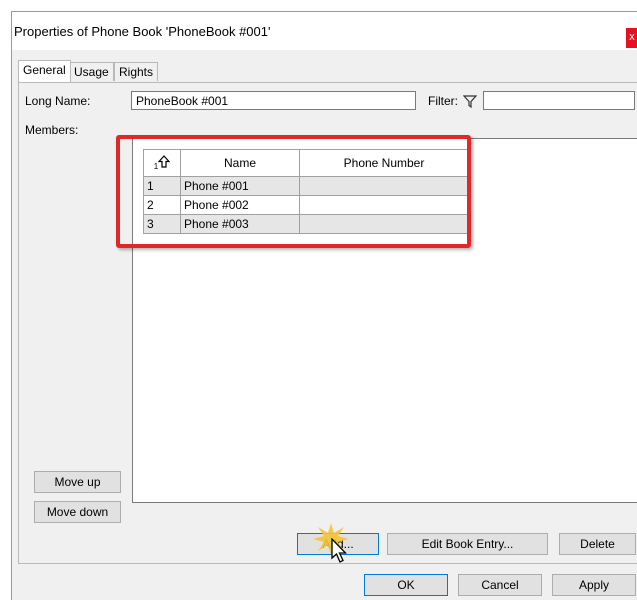 Image resolution: width=637 pixels, height=600 pixels. I want to click on ok-button: OK, so click(406, 585).